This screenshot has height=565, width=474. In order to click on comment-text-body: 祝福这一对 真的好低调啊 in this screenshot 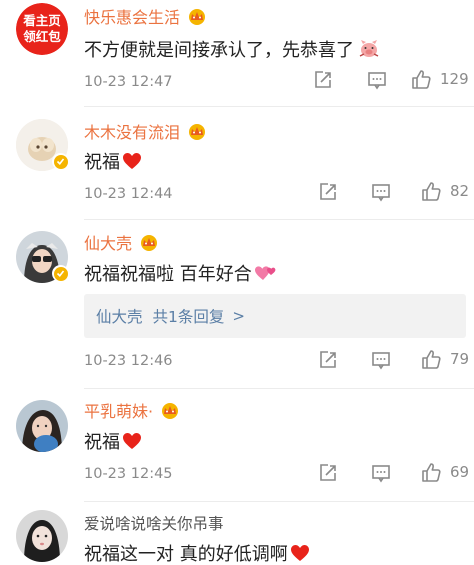, I will do `click(186, 554)`.